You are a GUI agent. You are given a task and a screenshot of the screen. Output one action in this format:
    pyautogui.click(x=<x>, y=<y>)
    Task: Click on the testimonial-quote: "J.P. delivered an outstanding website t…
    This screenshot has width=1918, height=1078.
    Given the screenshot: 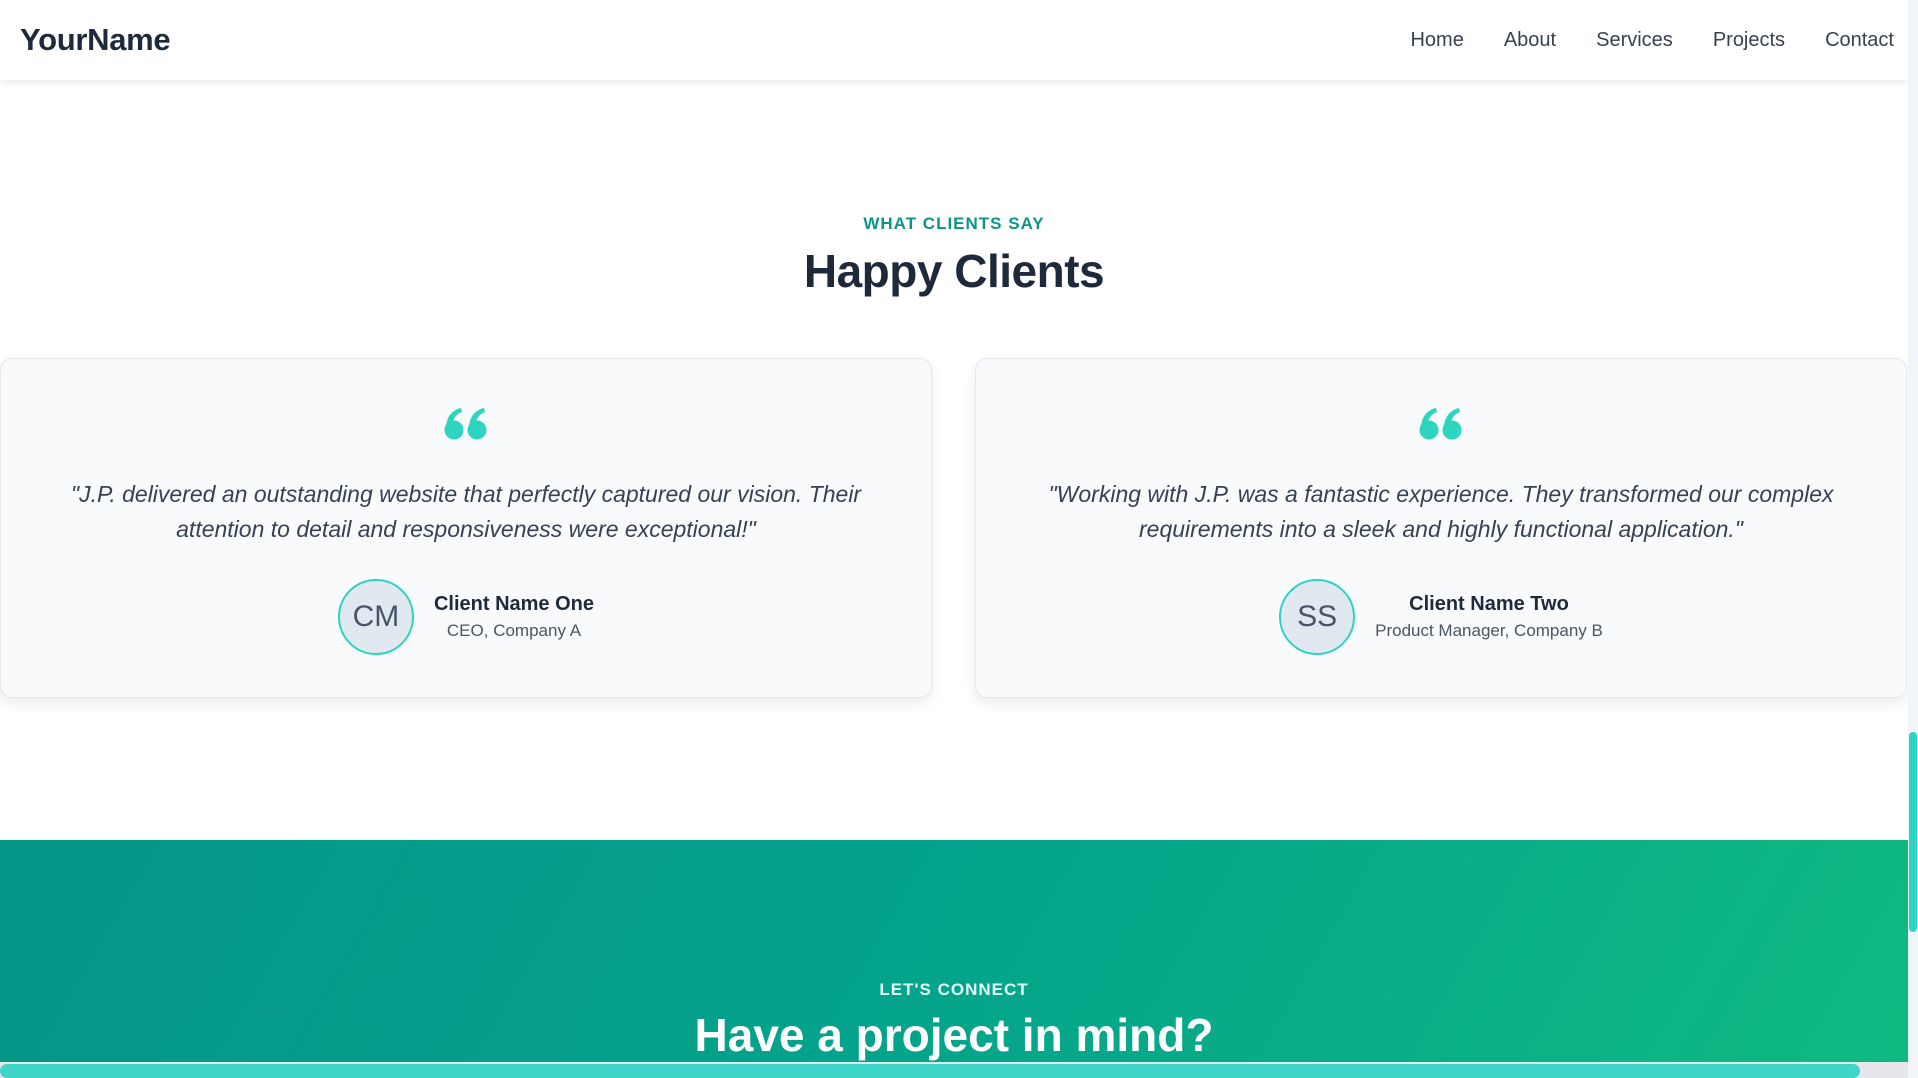 What is the action you would take?
    pyautogui.click(x=466, y=511)
    